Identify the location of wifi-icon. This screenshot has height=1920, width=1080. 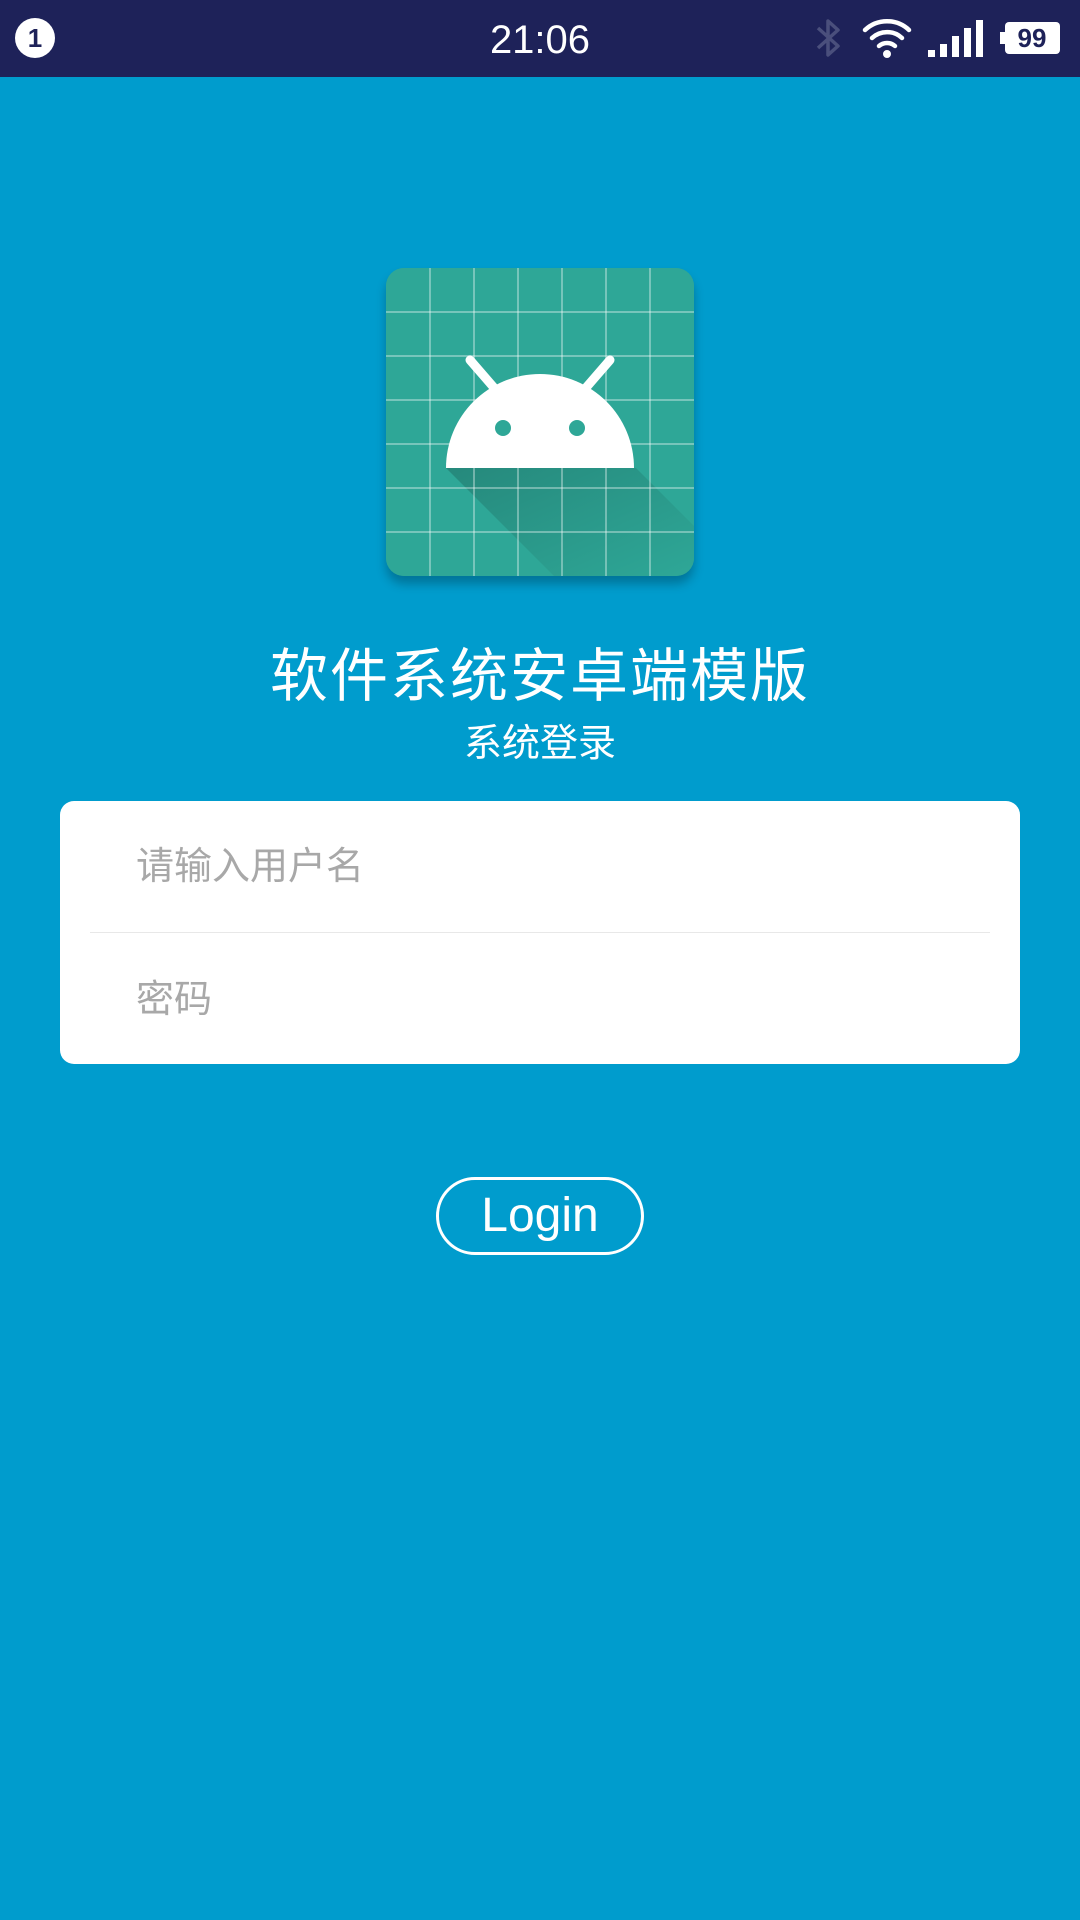
(887, 38).